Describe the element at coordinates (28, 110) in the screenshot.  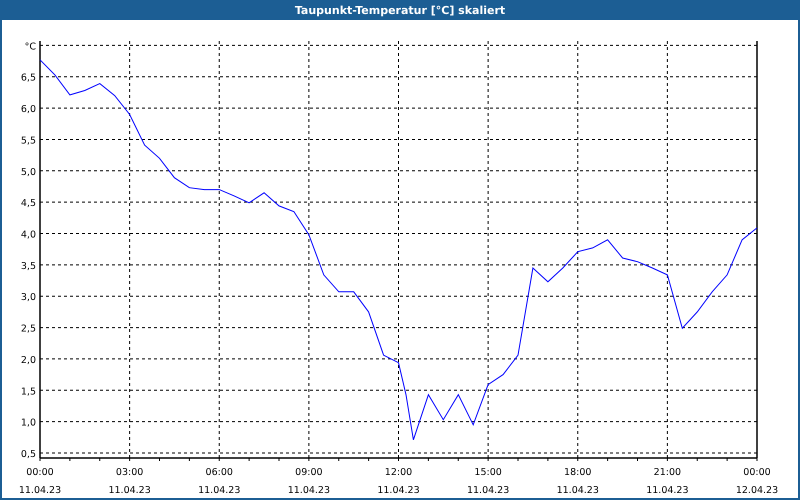
I see `y-tick-label: 6,0` at that location.